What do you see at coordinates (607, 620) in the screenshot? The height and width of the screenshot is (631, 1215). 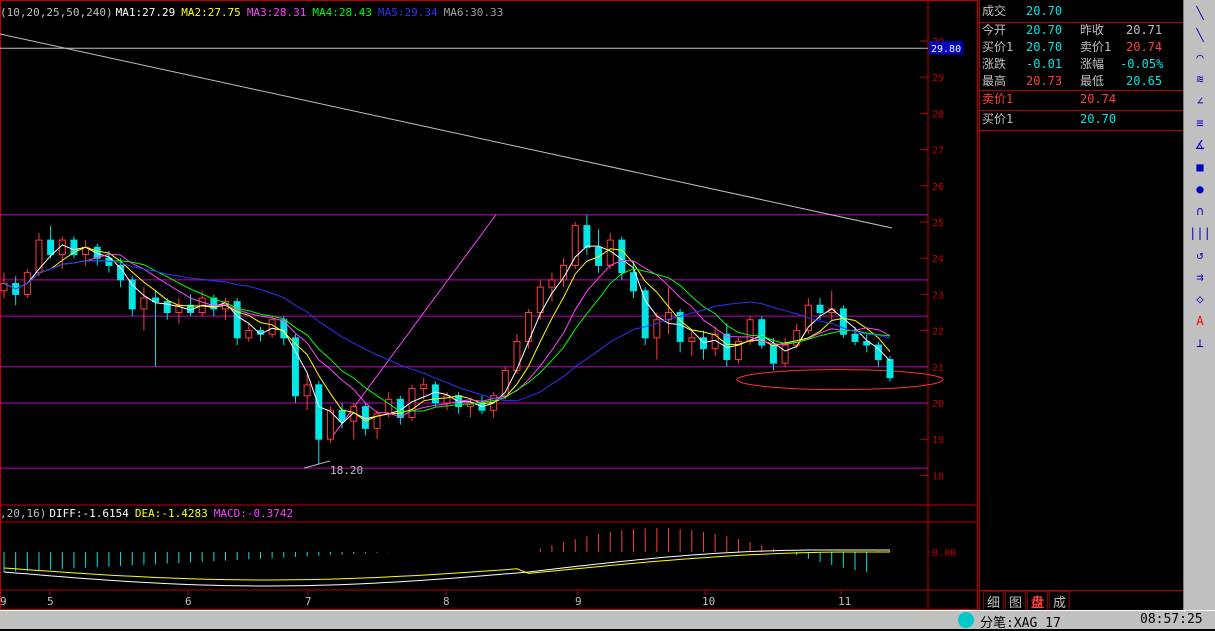 I see `status-bar: 分笔:XAG 17 08:57:25` at bounding box center [607, 620].